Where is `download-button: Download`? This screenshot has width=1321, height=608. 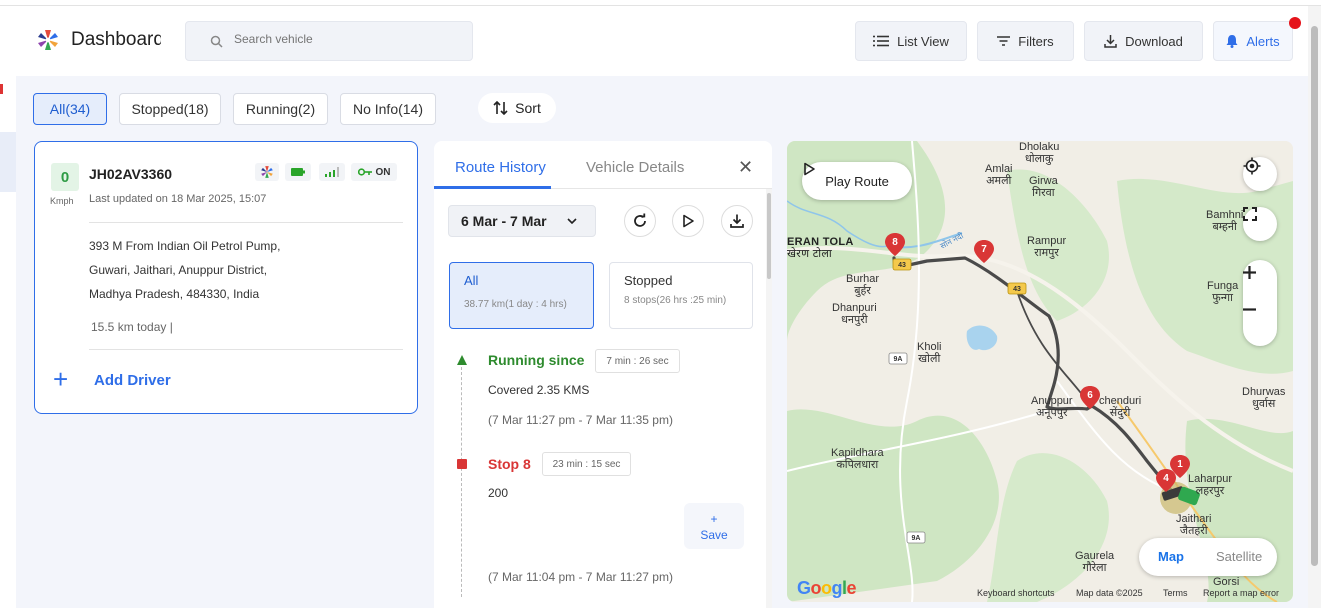 download-button: Download is located at coordinates (1143, 41).